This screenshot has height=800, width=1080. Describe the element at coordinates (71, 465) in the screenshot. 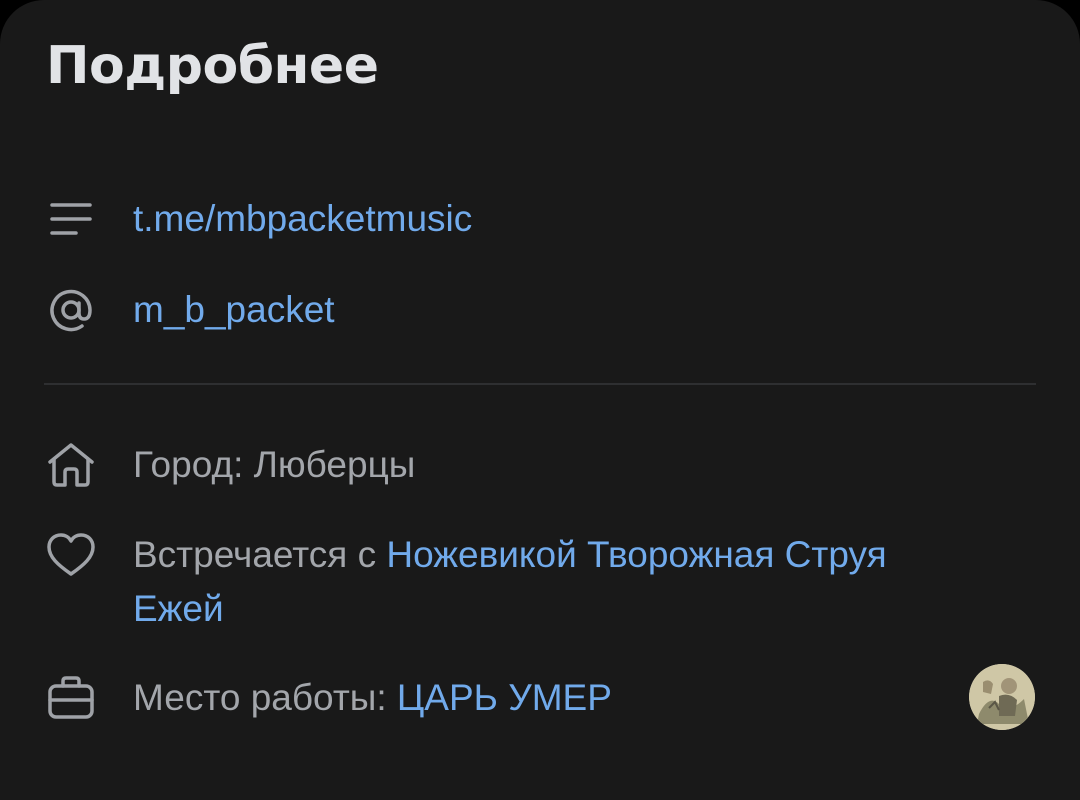

I see `home-icon` at that location.